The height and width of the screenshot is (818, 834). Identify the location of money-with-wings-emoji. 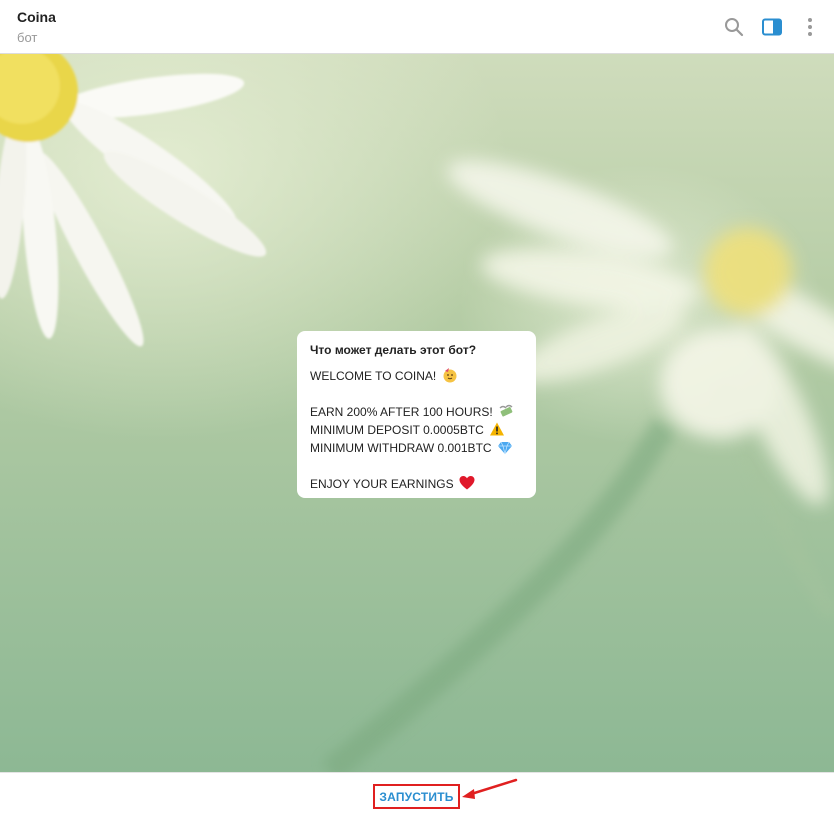
(506, 410).